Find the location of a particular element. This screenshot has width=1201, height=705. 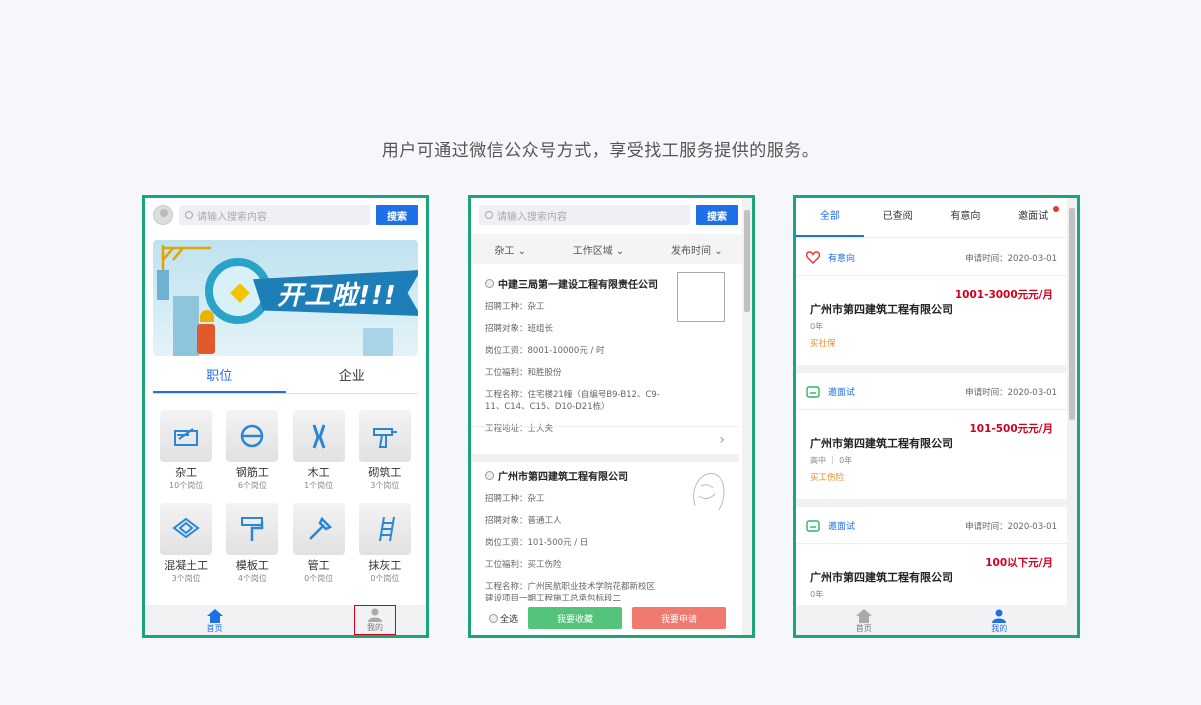

search-placeholder: 请输入搜索内容 is located at coordinates (532, 217).